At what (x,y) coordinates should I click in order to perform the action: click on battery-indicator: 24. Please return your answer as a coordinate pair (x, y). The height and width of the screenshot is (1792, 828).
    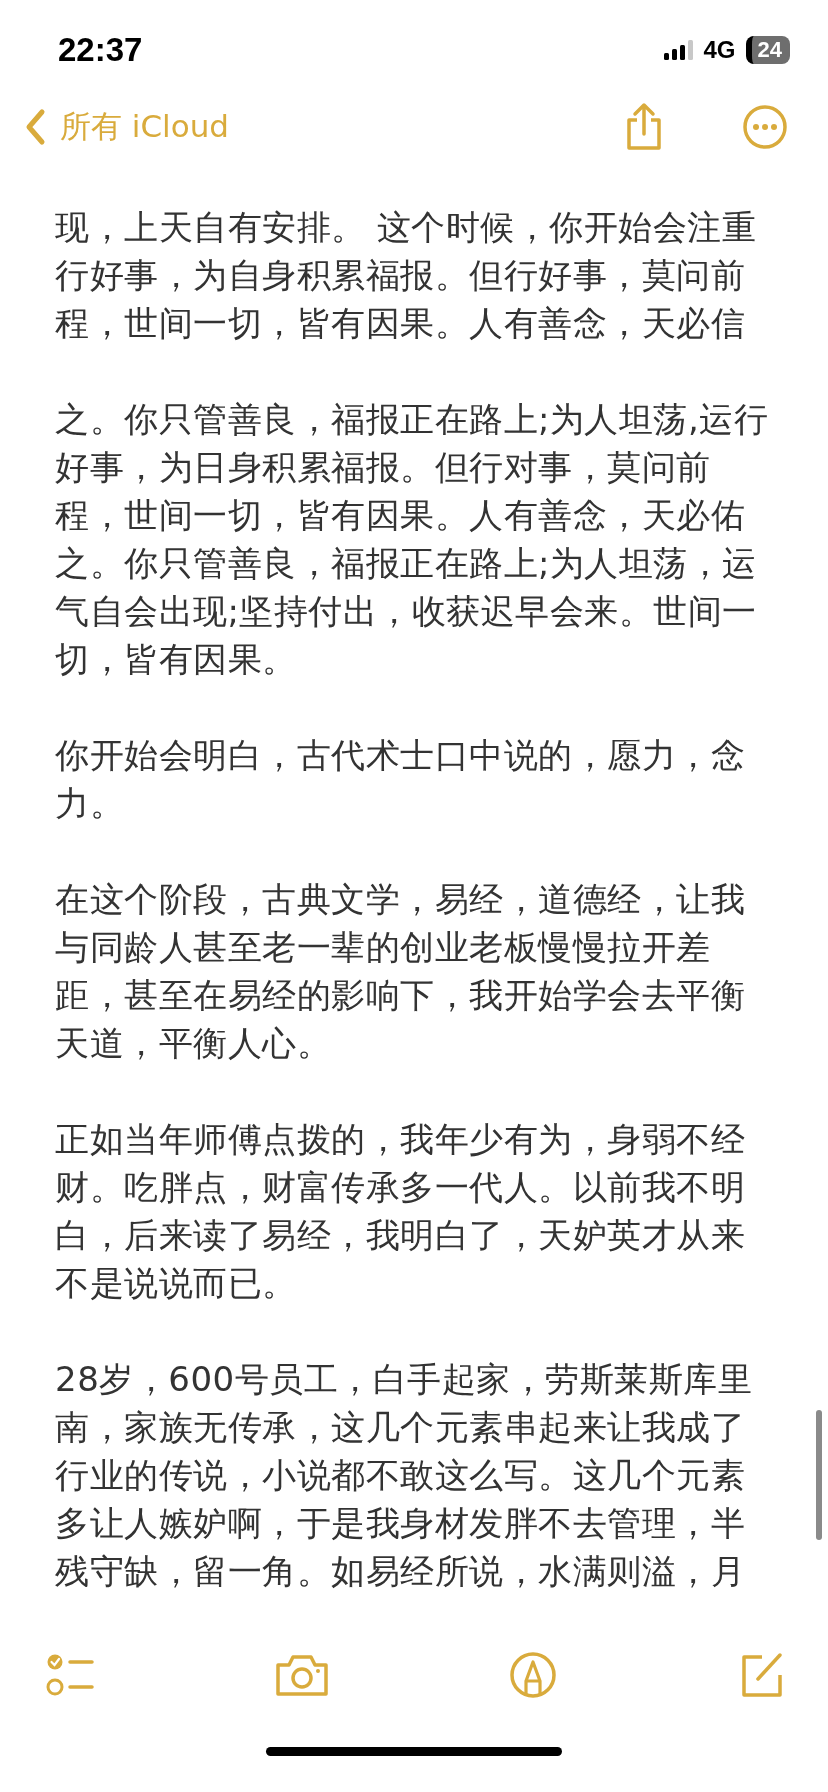
    Looking at the image, I should click on (767, 50).